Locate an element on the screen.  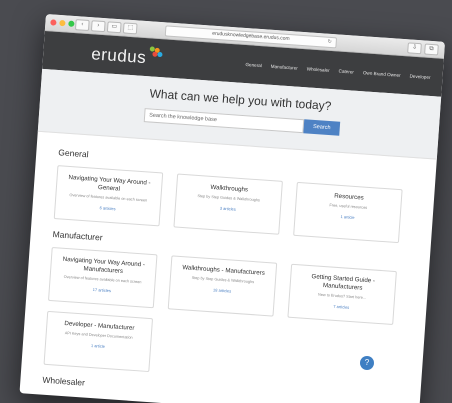
minimize-window-button is located at coordinates (62, 23).